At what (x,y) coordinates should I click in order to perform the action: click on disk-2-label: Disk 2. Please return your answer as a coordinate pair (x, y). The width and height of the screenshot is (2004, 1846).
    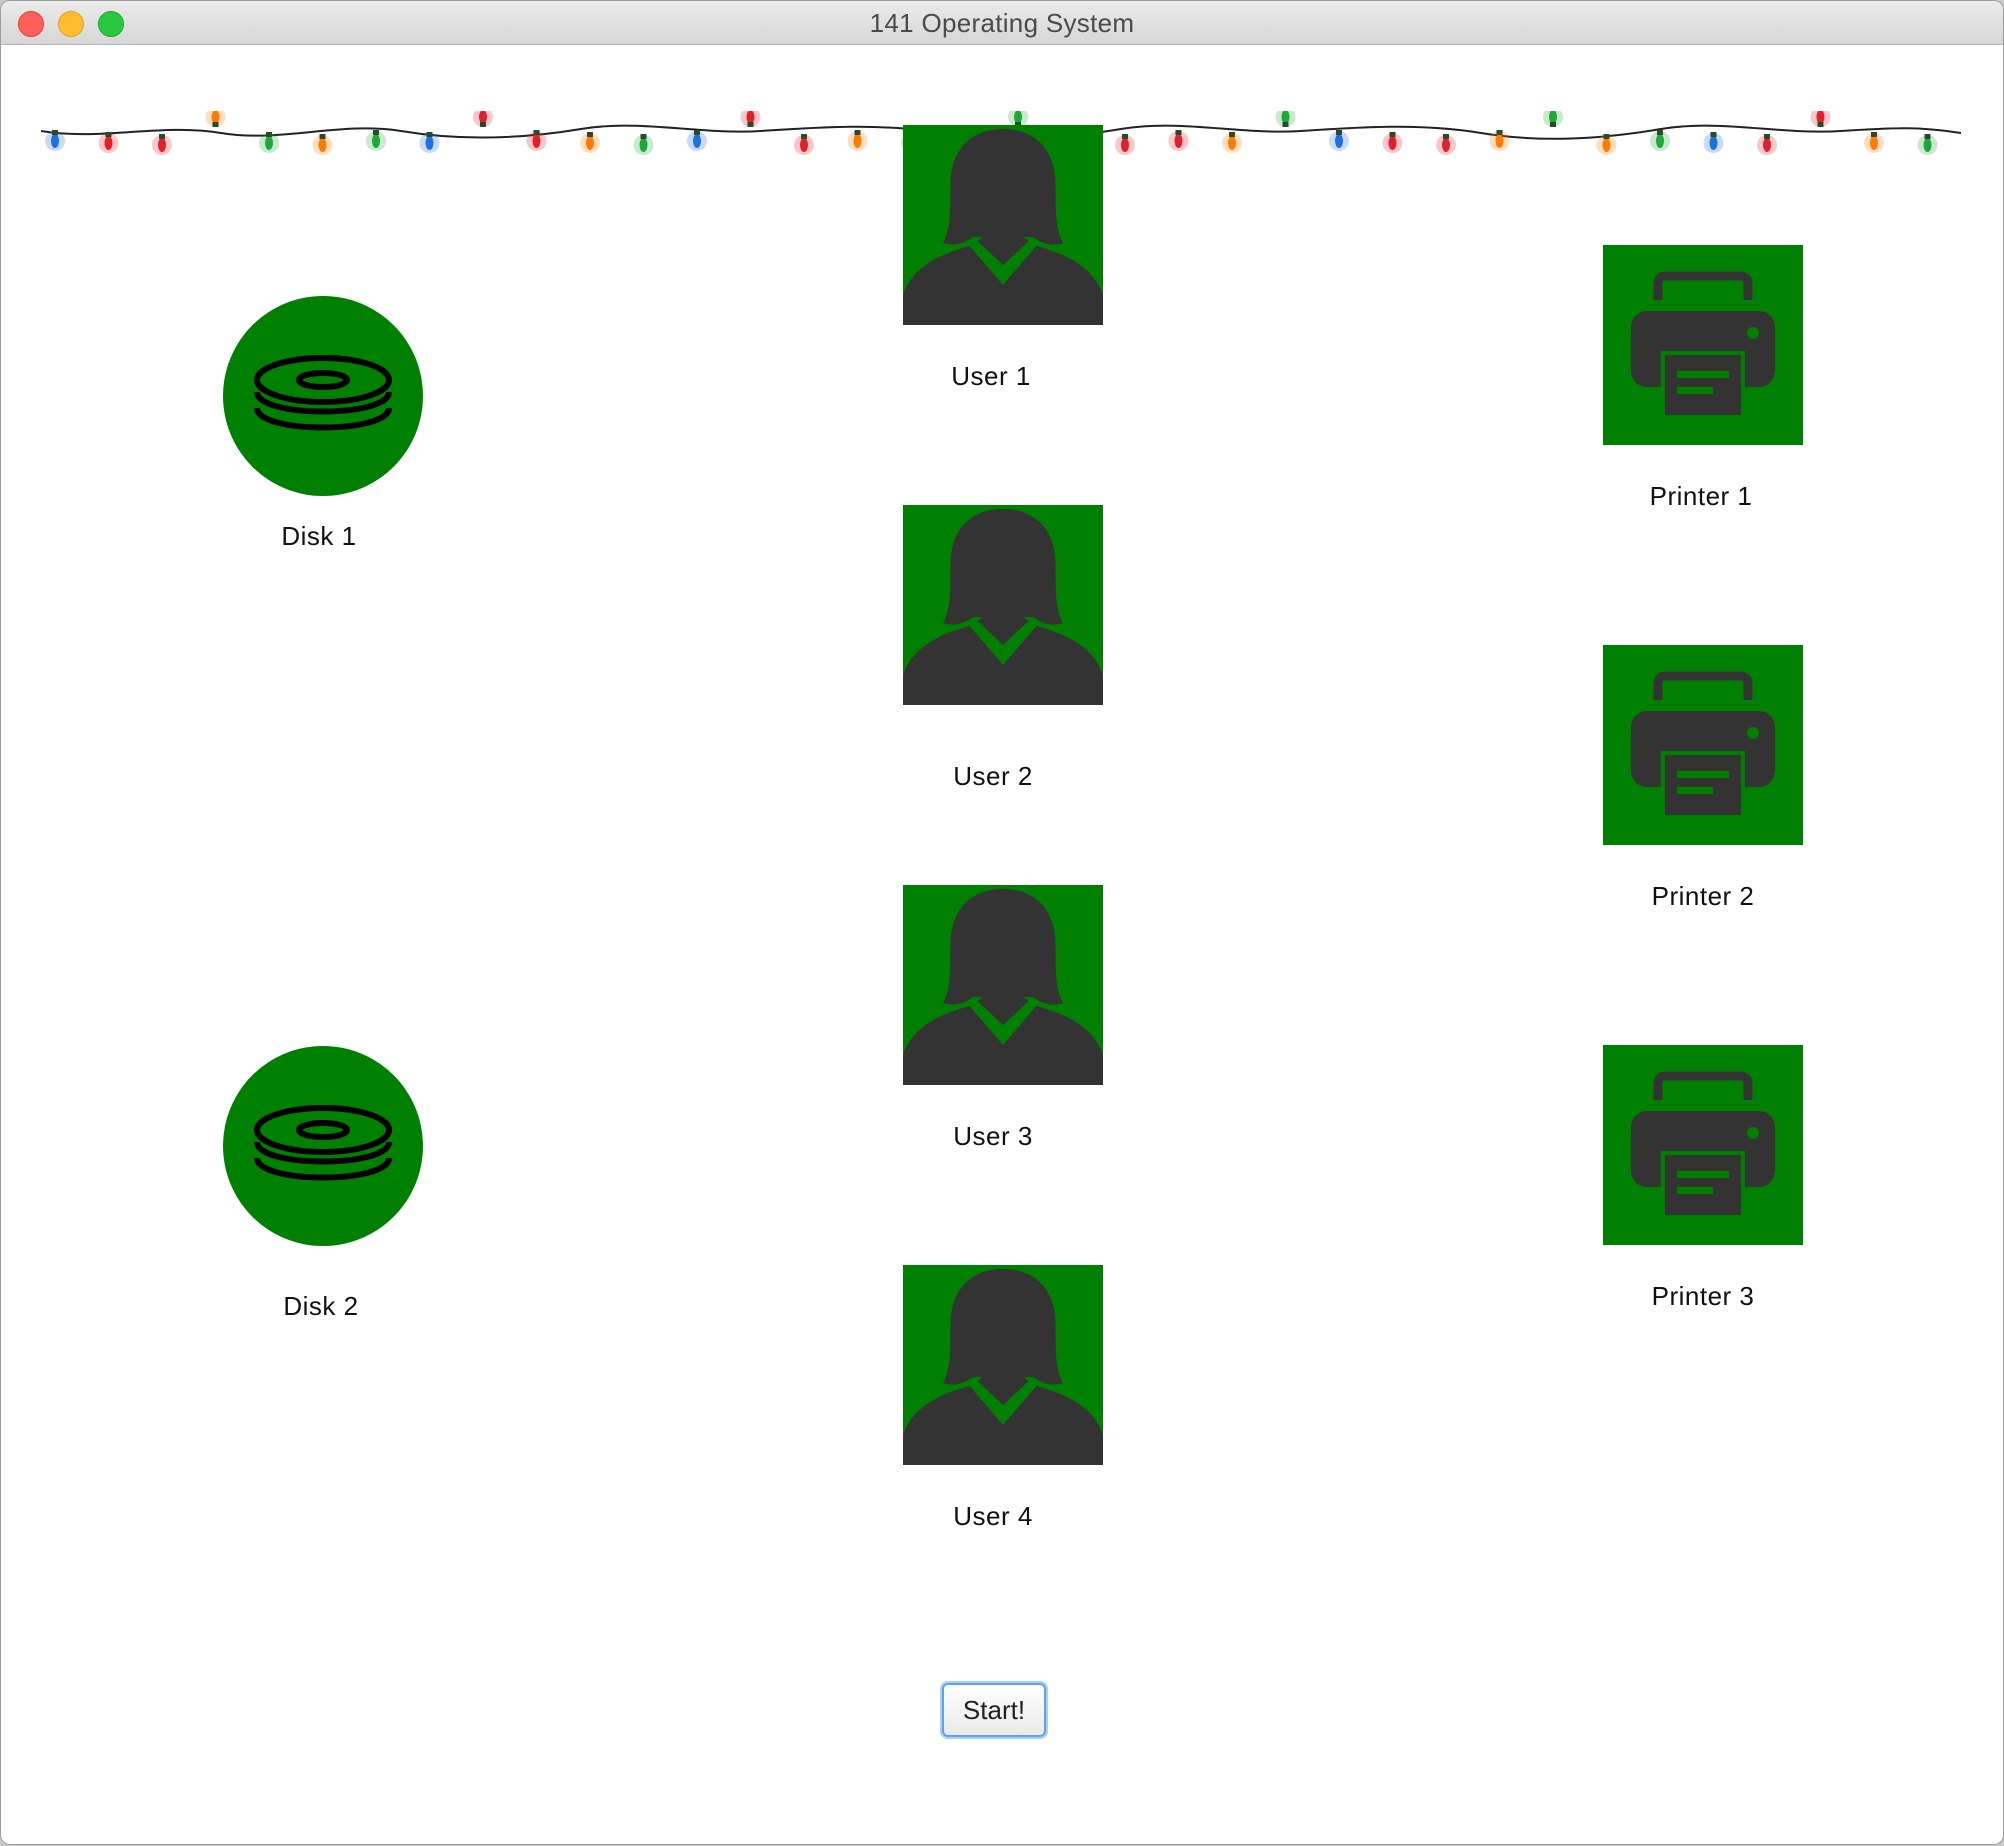
    Looking at the image, I should click on (321, 1306).